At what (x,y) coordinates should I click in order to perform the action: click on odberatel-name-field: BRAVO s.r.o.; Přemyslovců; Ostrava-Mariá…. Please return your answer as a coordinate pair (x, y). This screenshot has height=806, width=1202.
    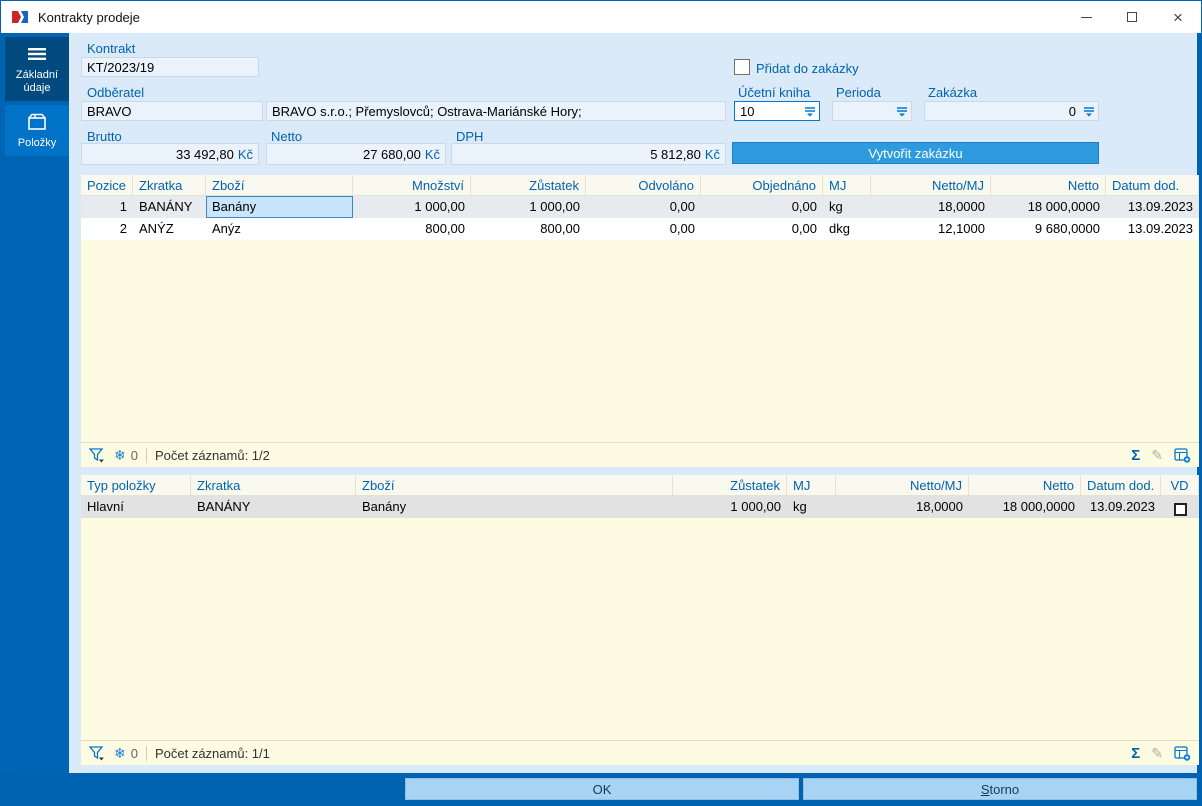
    Looking at the image, I should click on (496, 111).